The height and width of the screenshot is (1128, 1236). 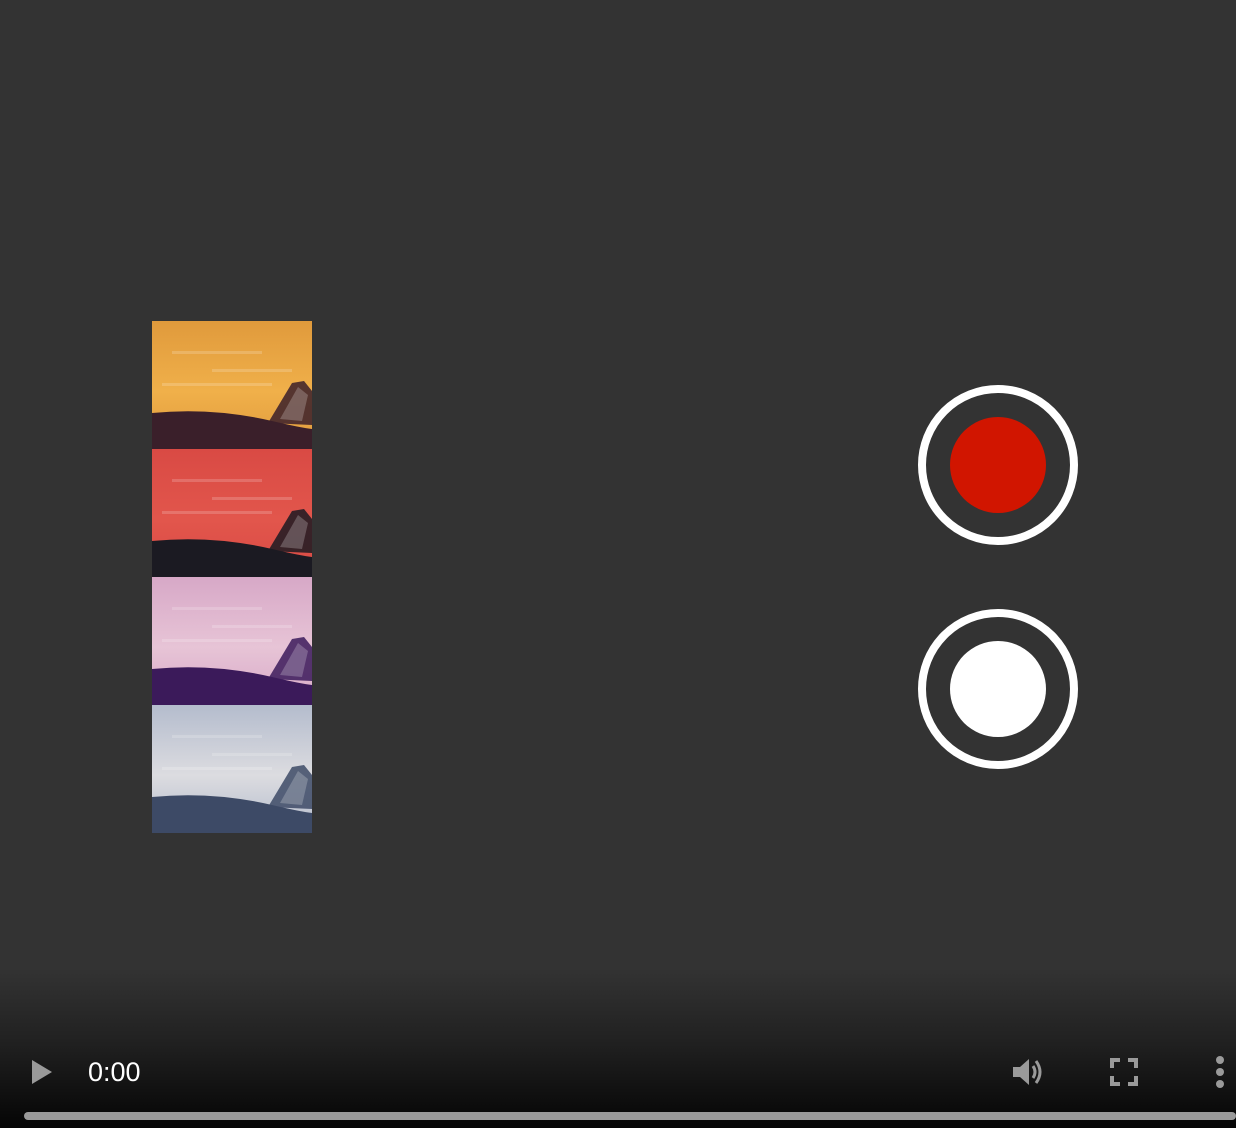 I want to click on capture-photo-button, so click(x=998, y=689).